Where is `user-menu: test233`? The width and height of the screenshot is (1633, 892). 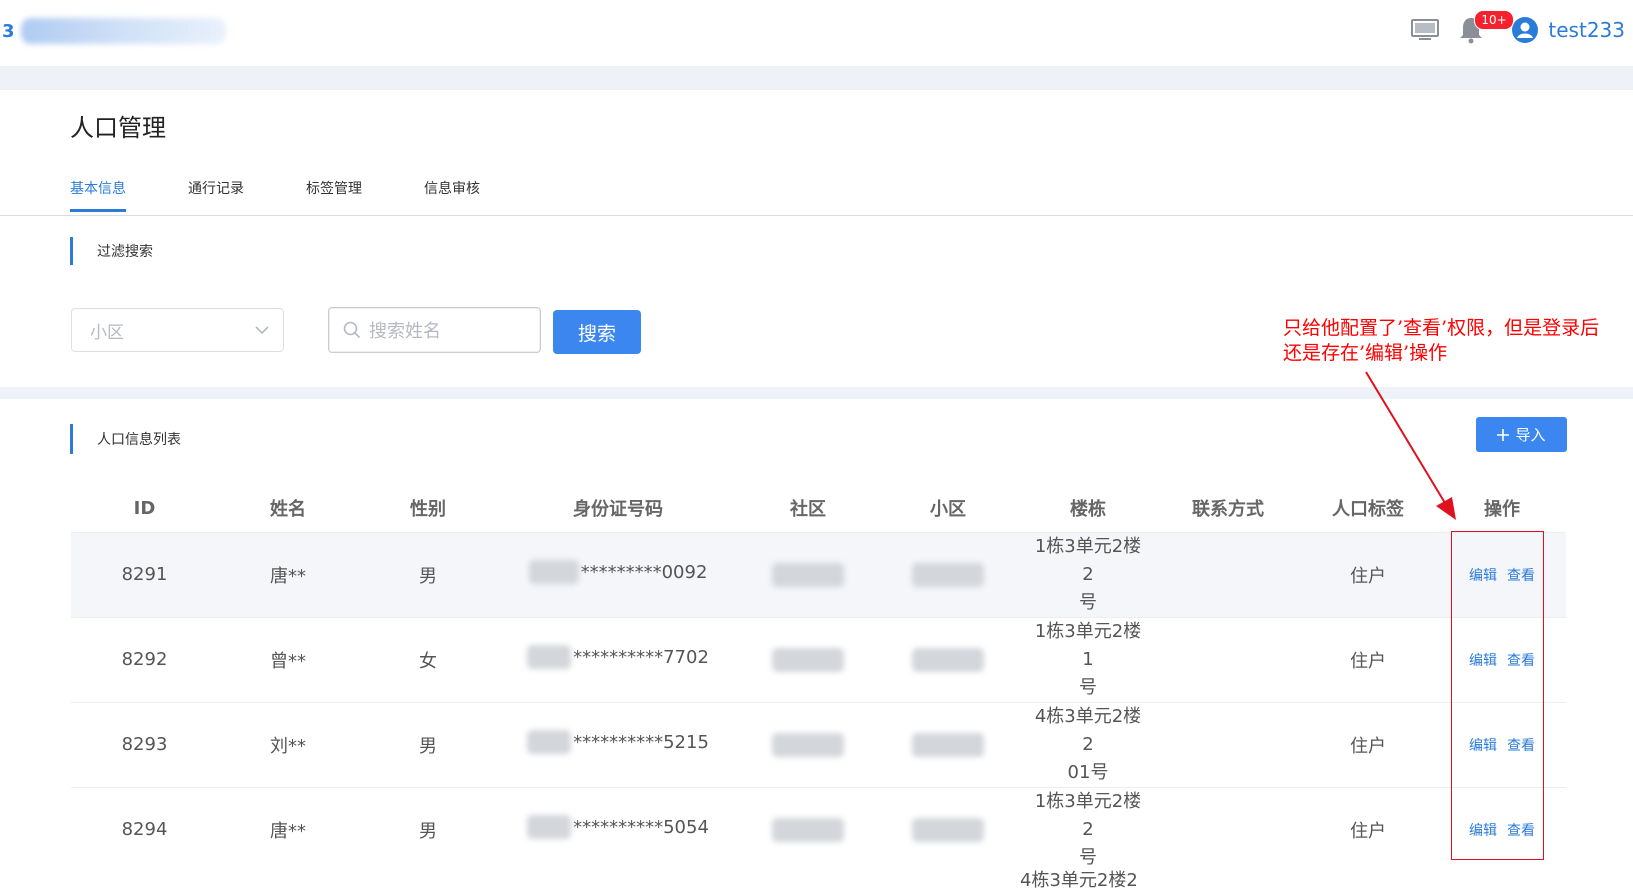
user-menu: test233 is located at coordinates (1568, 30).